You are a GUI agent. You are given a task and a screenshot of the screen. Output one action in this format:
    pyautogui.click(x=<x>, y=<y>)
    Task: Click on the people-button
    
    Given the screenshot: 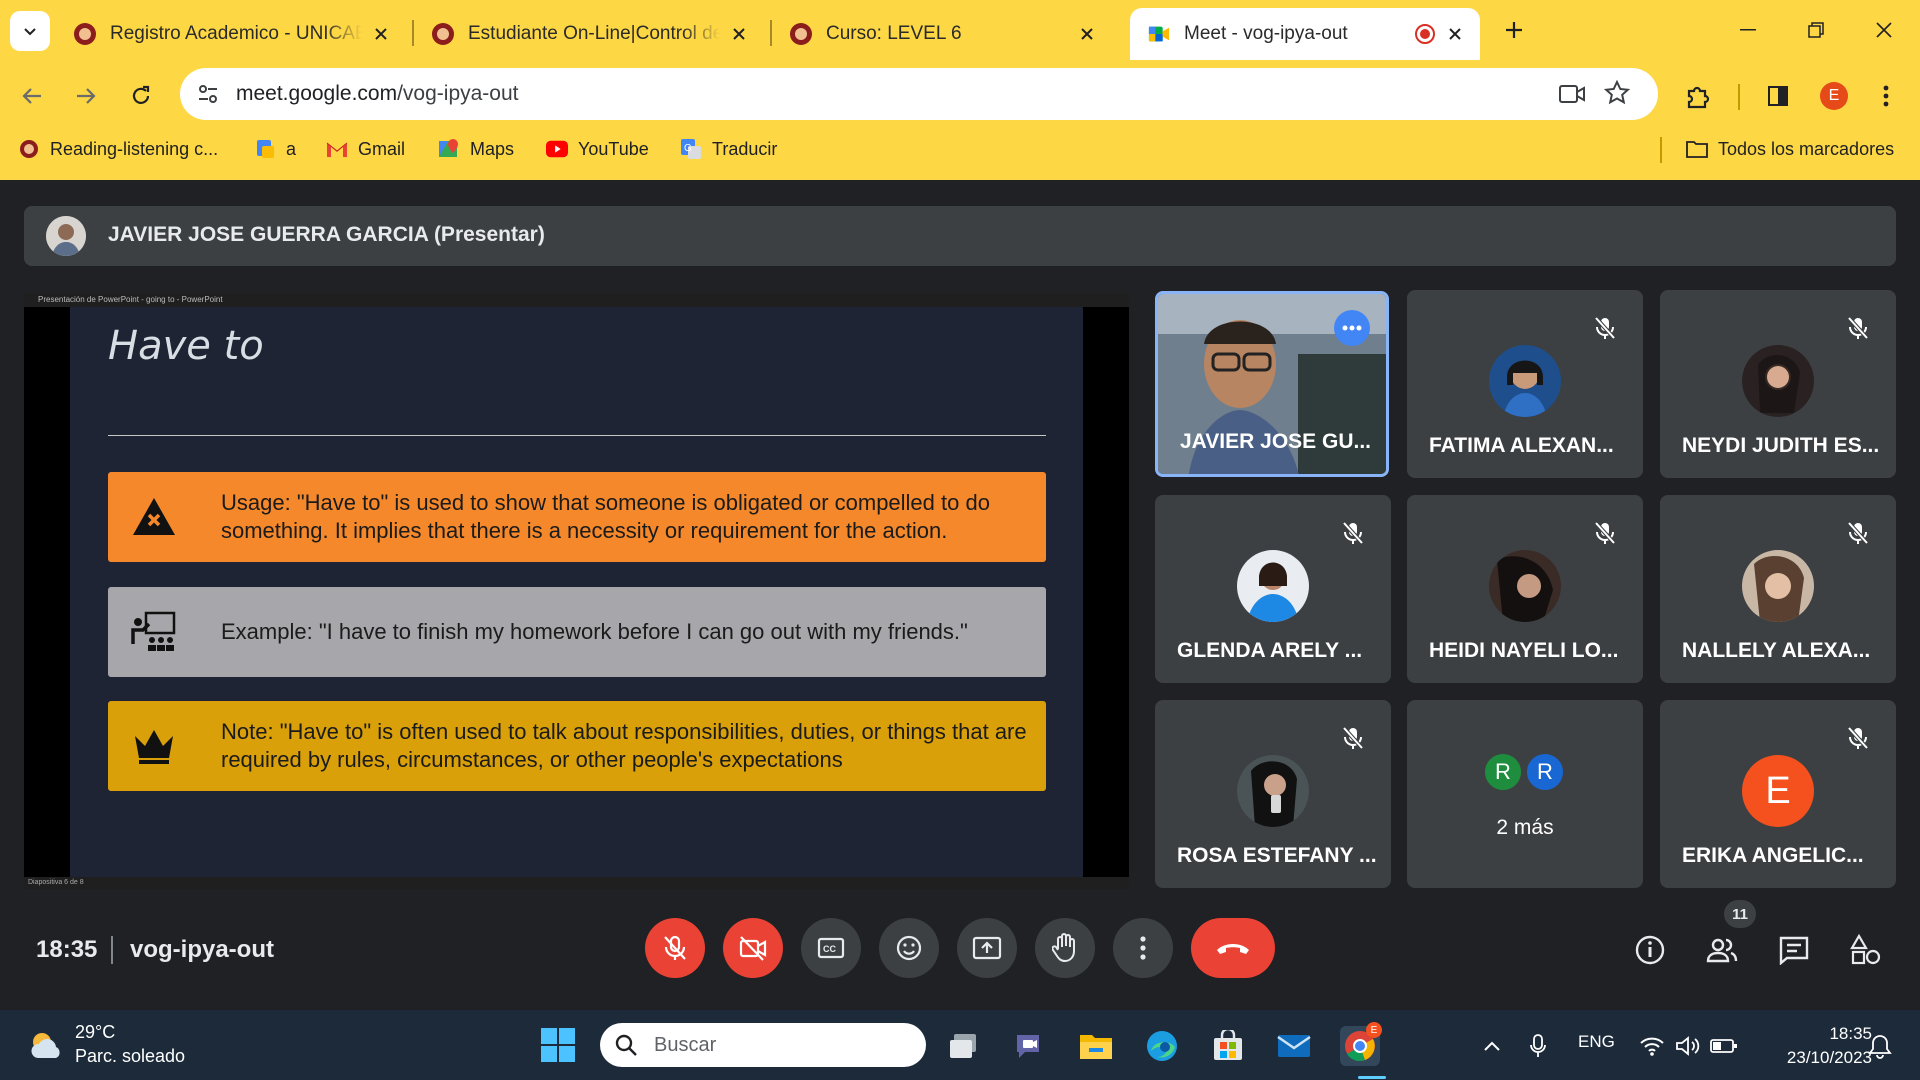 What is the action you would take?
    pyautogui.click(x=1722, y=950)
    